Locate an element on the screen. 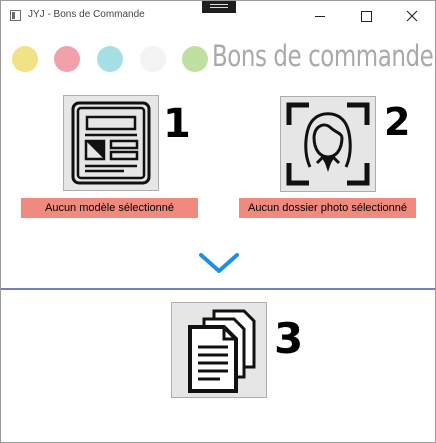 This screenshot has width=436, height=443. face-scan-photo-icon is located at coordinates (328, 144).